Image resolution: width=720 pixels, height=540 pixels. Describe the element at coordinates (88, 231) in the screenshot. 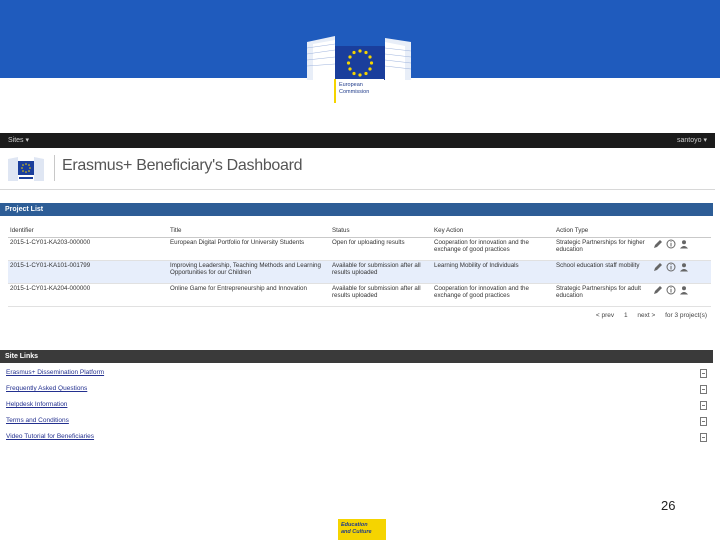

I see `column-header-identifier: Identifier` at that location.